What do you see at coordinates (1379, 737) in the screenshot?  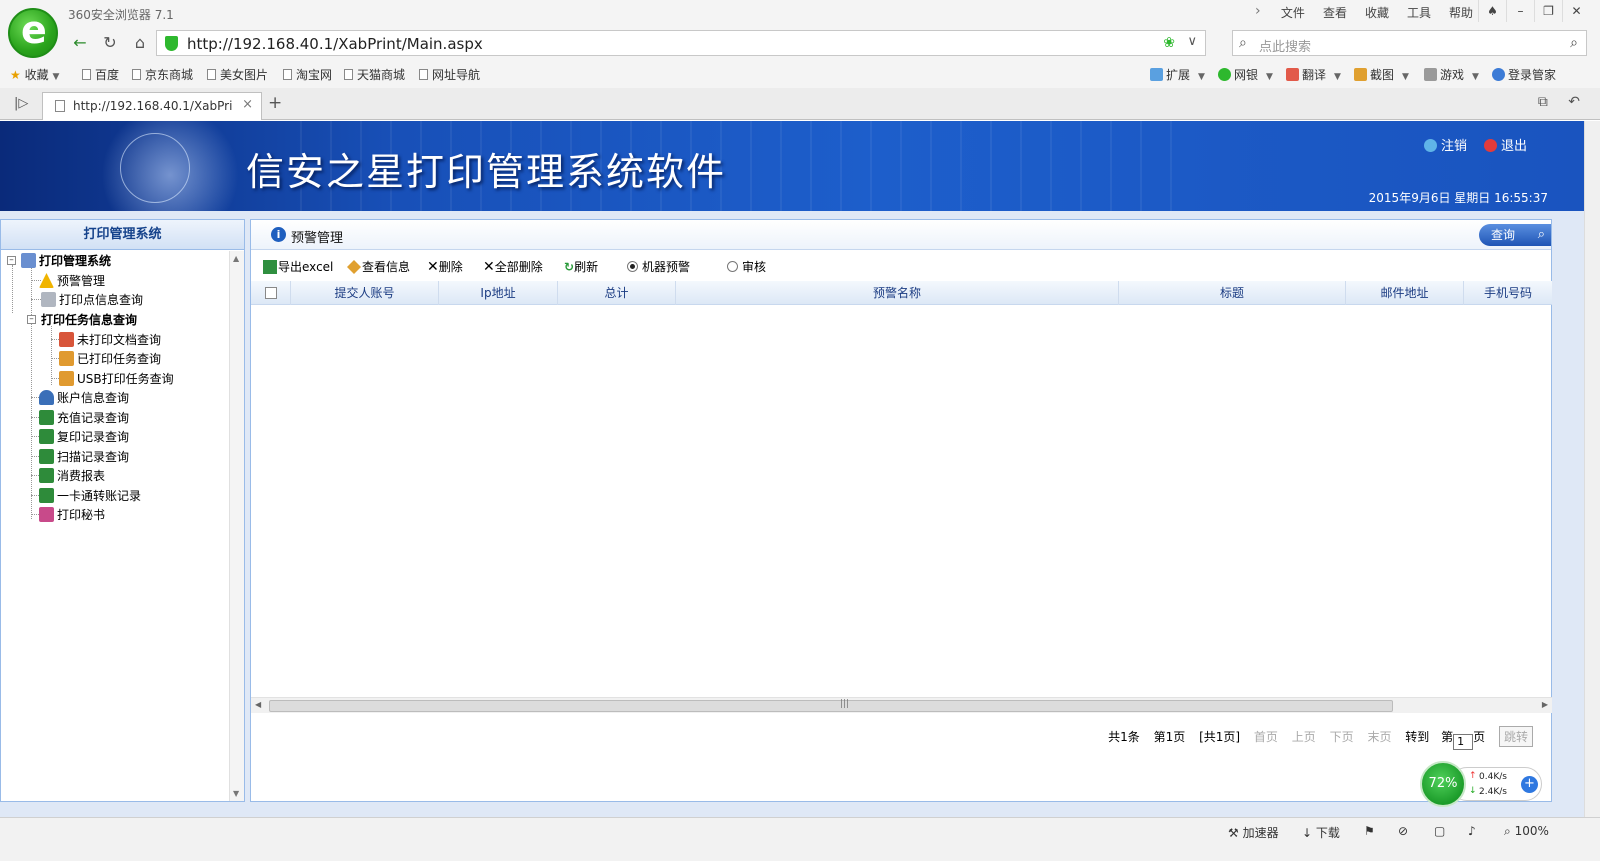 I see `pager-last: 末页` at bounding box center [1379, 737].